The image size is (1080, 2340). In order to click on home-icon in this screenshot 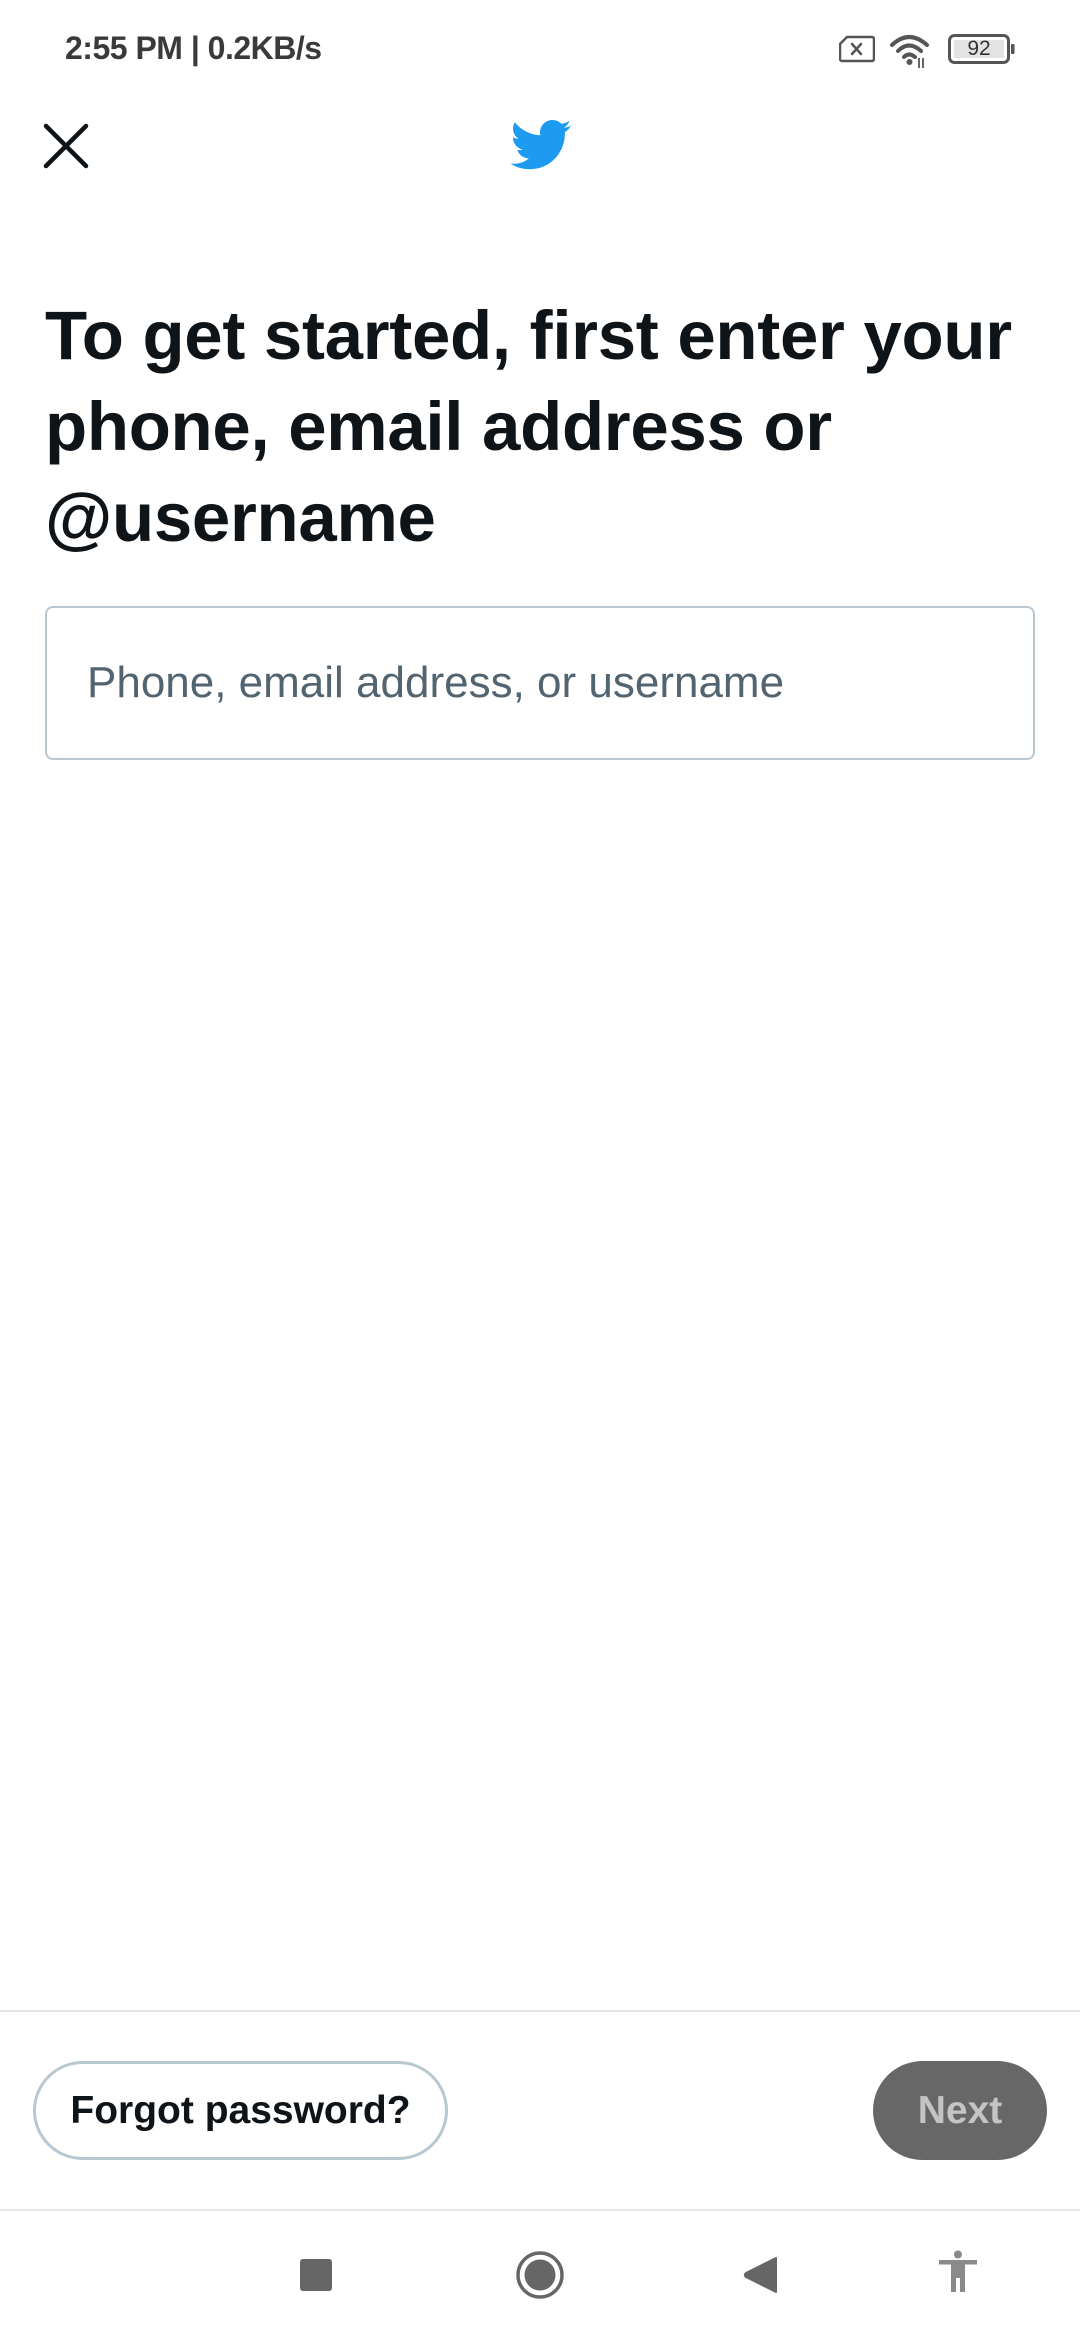, I will do `click(540, 2275)`.